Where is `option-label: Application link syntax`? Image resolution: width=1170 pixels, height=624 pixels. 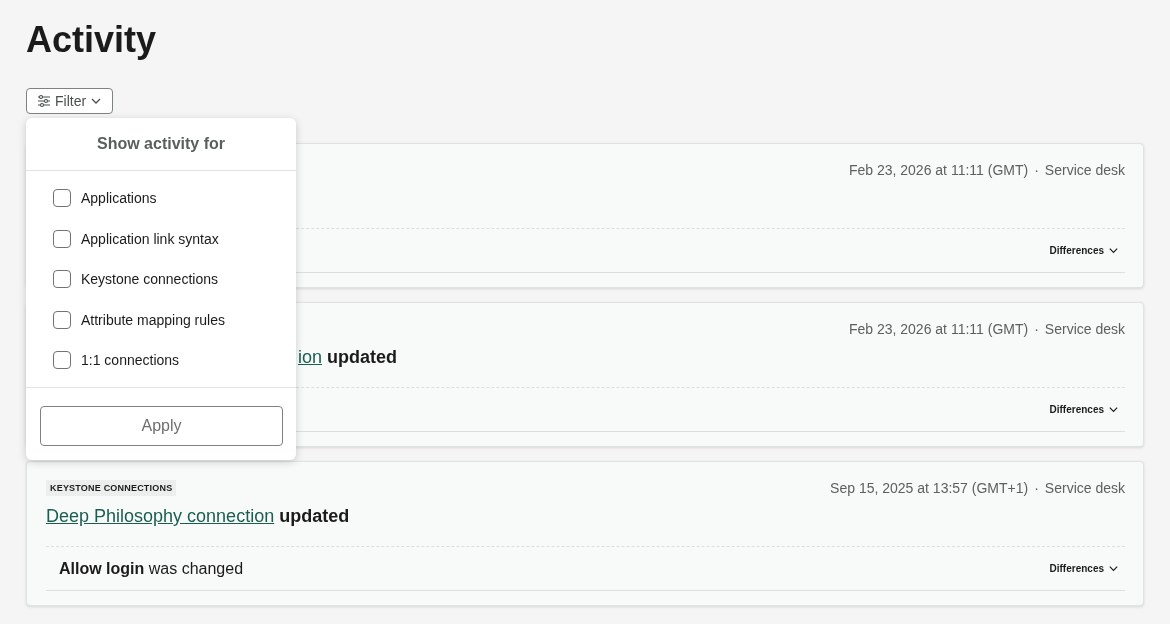
option-label: Application link syntax is located at coordinates (150, 238).